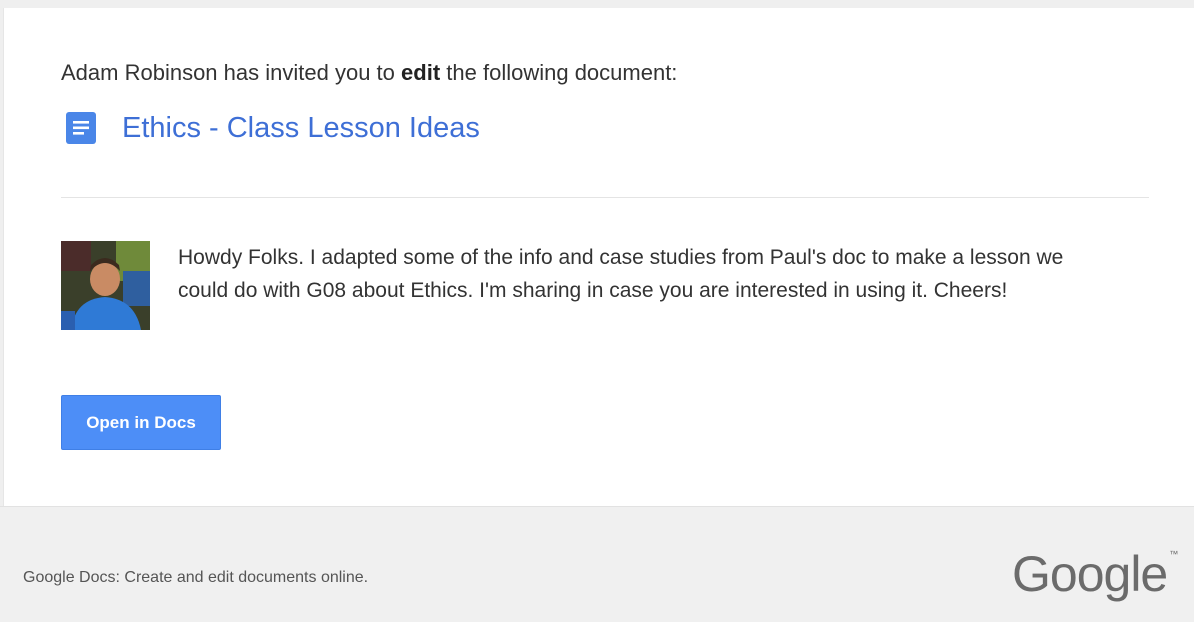 The width and height of the screenshot is (1194, 622). Describe the element at coordinates (309, 72) in the screenshot. I see `invite-text-before: has invited you to` at that location.